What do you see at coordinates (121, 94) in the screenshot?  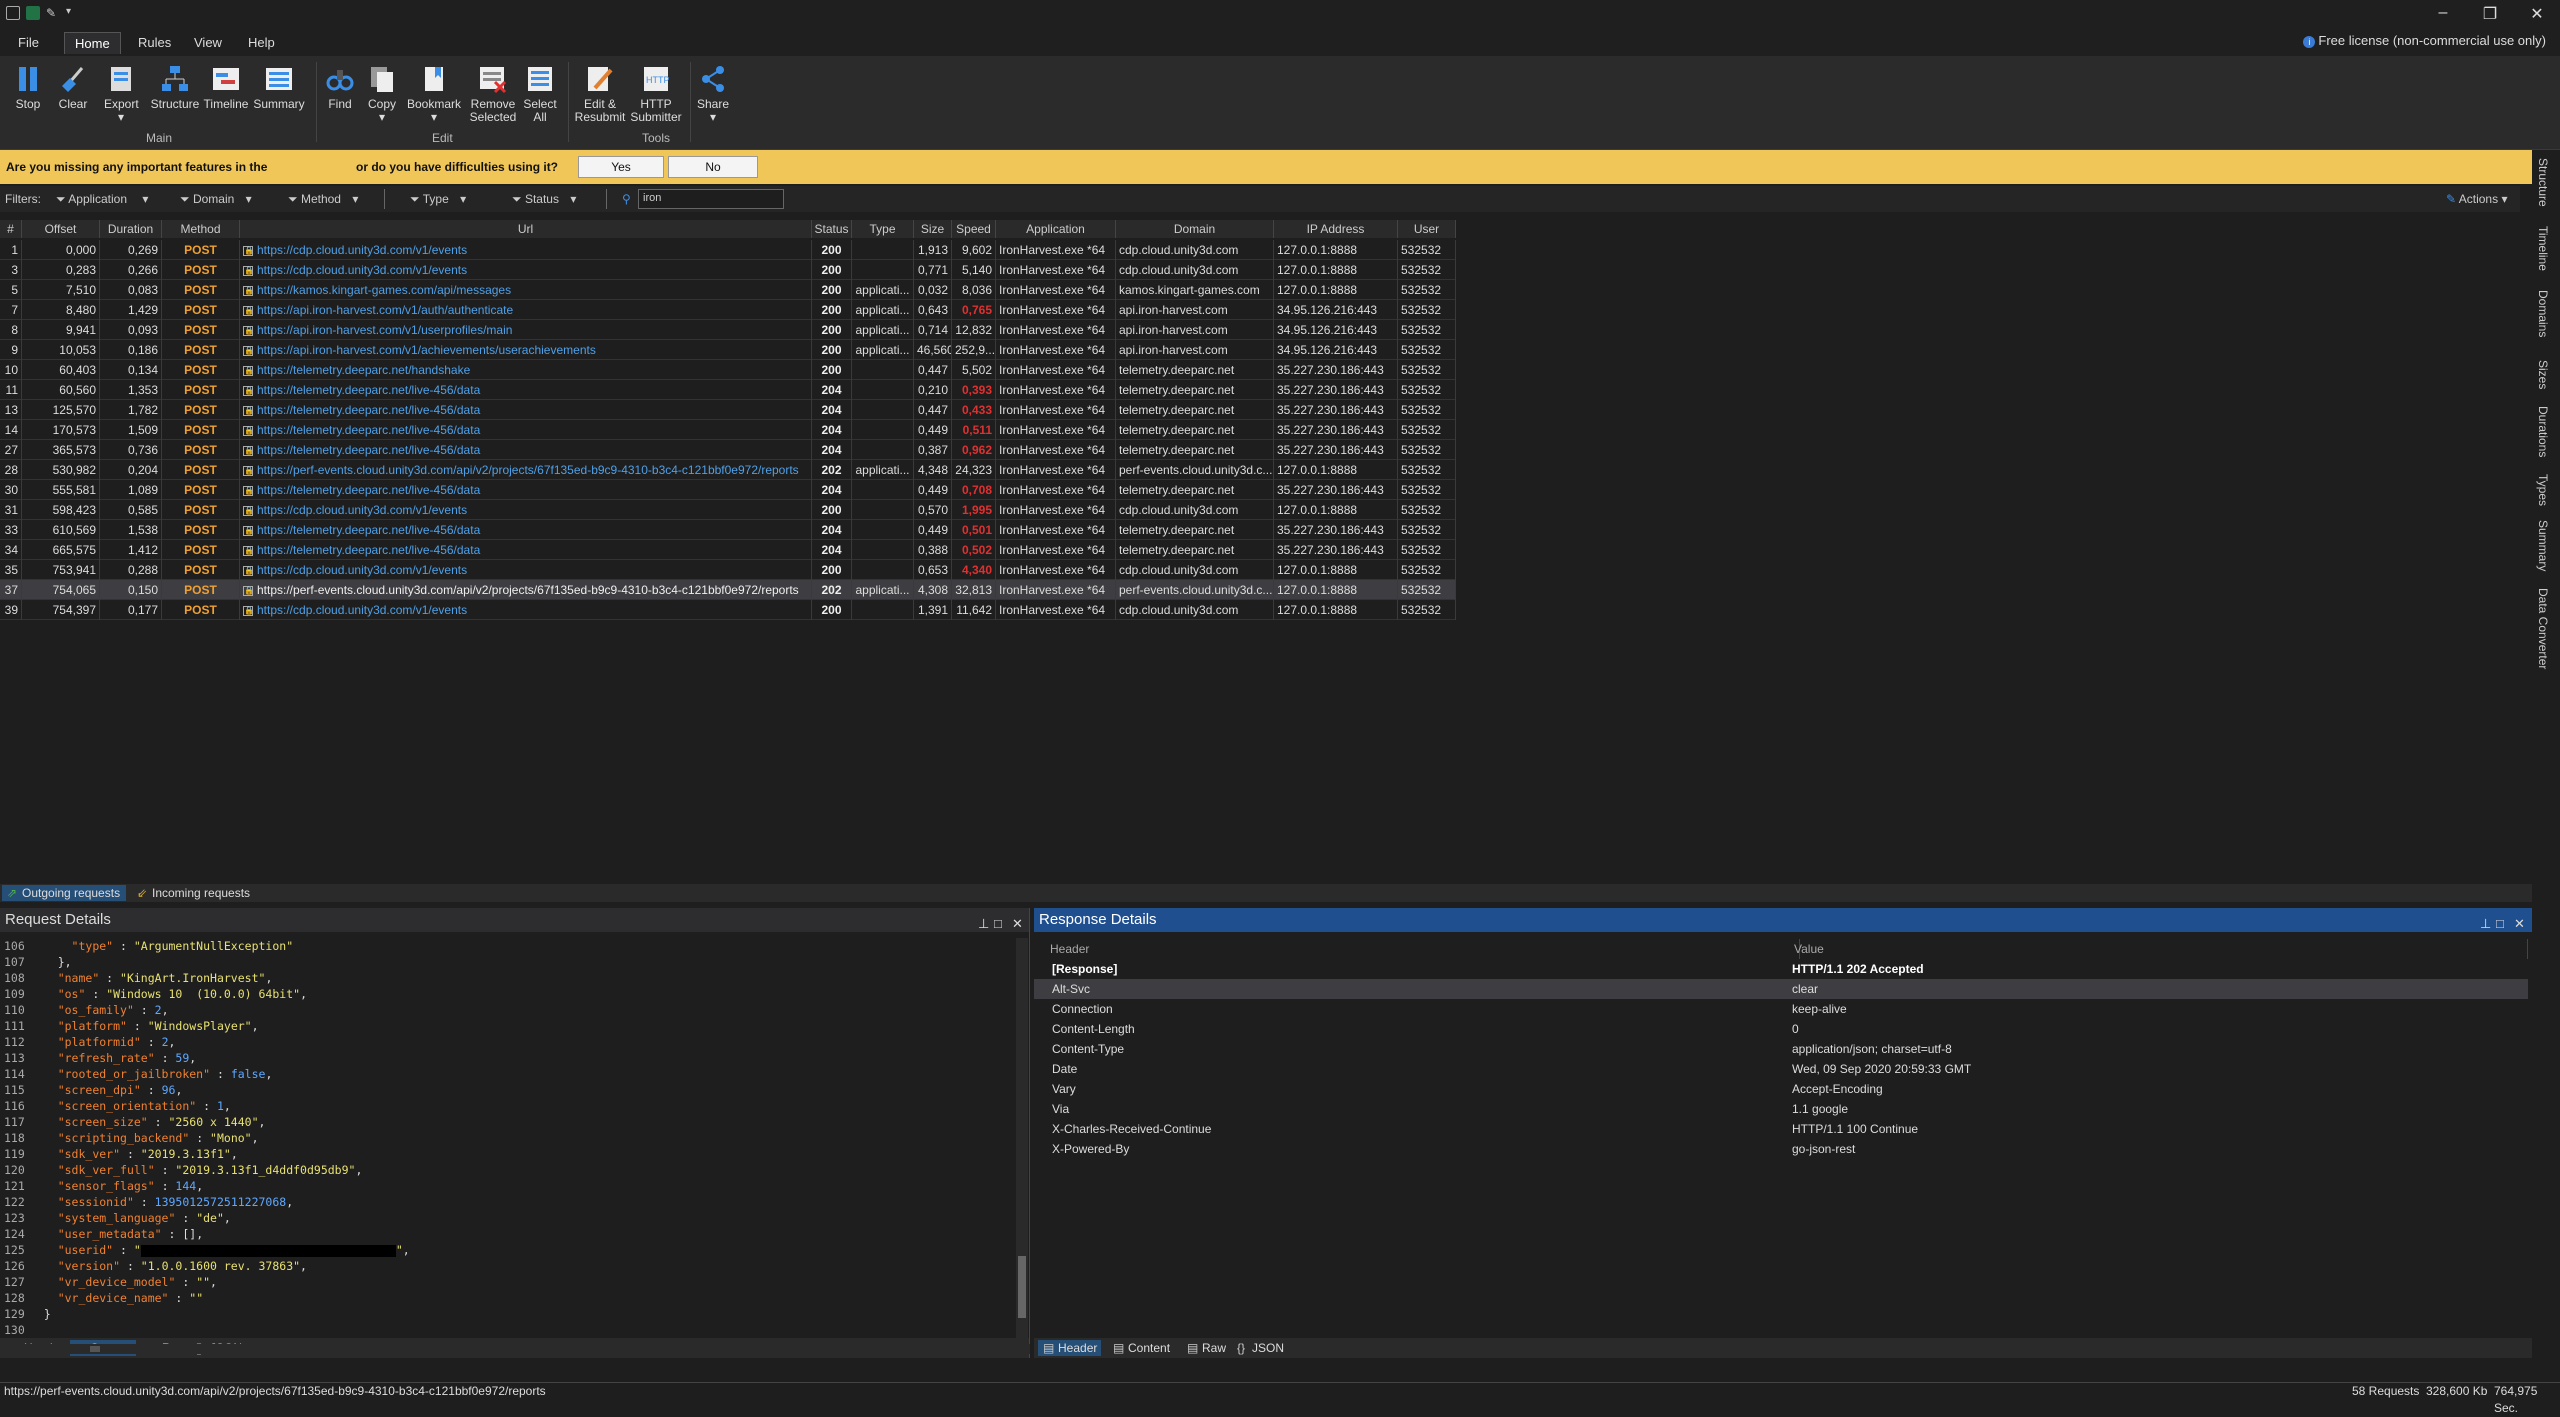 I see `export-button: Export ▾` at bounding box center [121, 94].